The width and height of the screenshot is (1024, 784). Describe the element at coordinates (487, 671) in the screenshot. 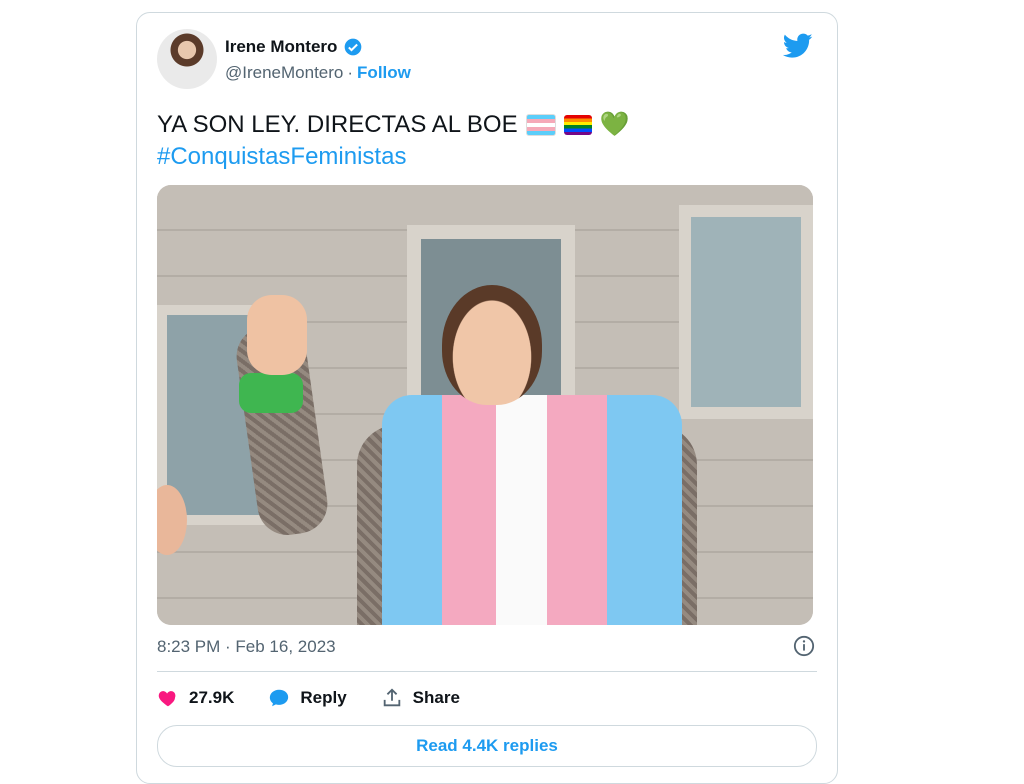

I see `divider` at that location.